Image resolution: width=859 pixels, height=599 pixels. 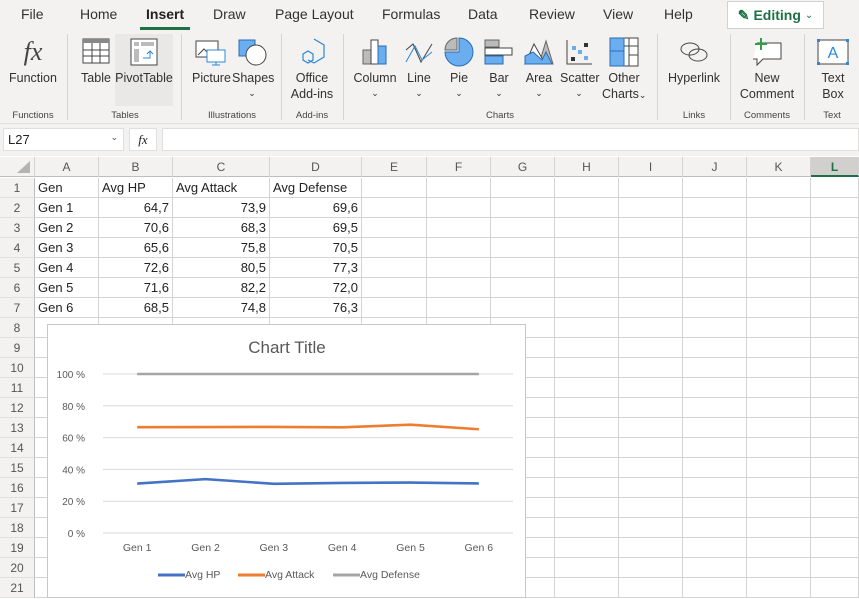 What do you see at coordinates (510, 139) in the screenshot?
I see `formula-input` at bounding box center [510, 139].